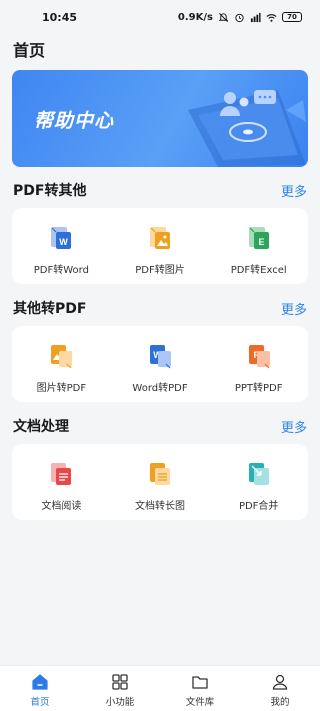  I want to click on nav-files: 文件库, so click(200, 688).